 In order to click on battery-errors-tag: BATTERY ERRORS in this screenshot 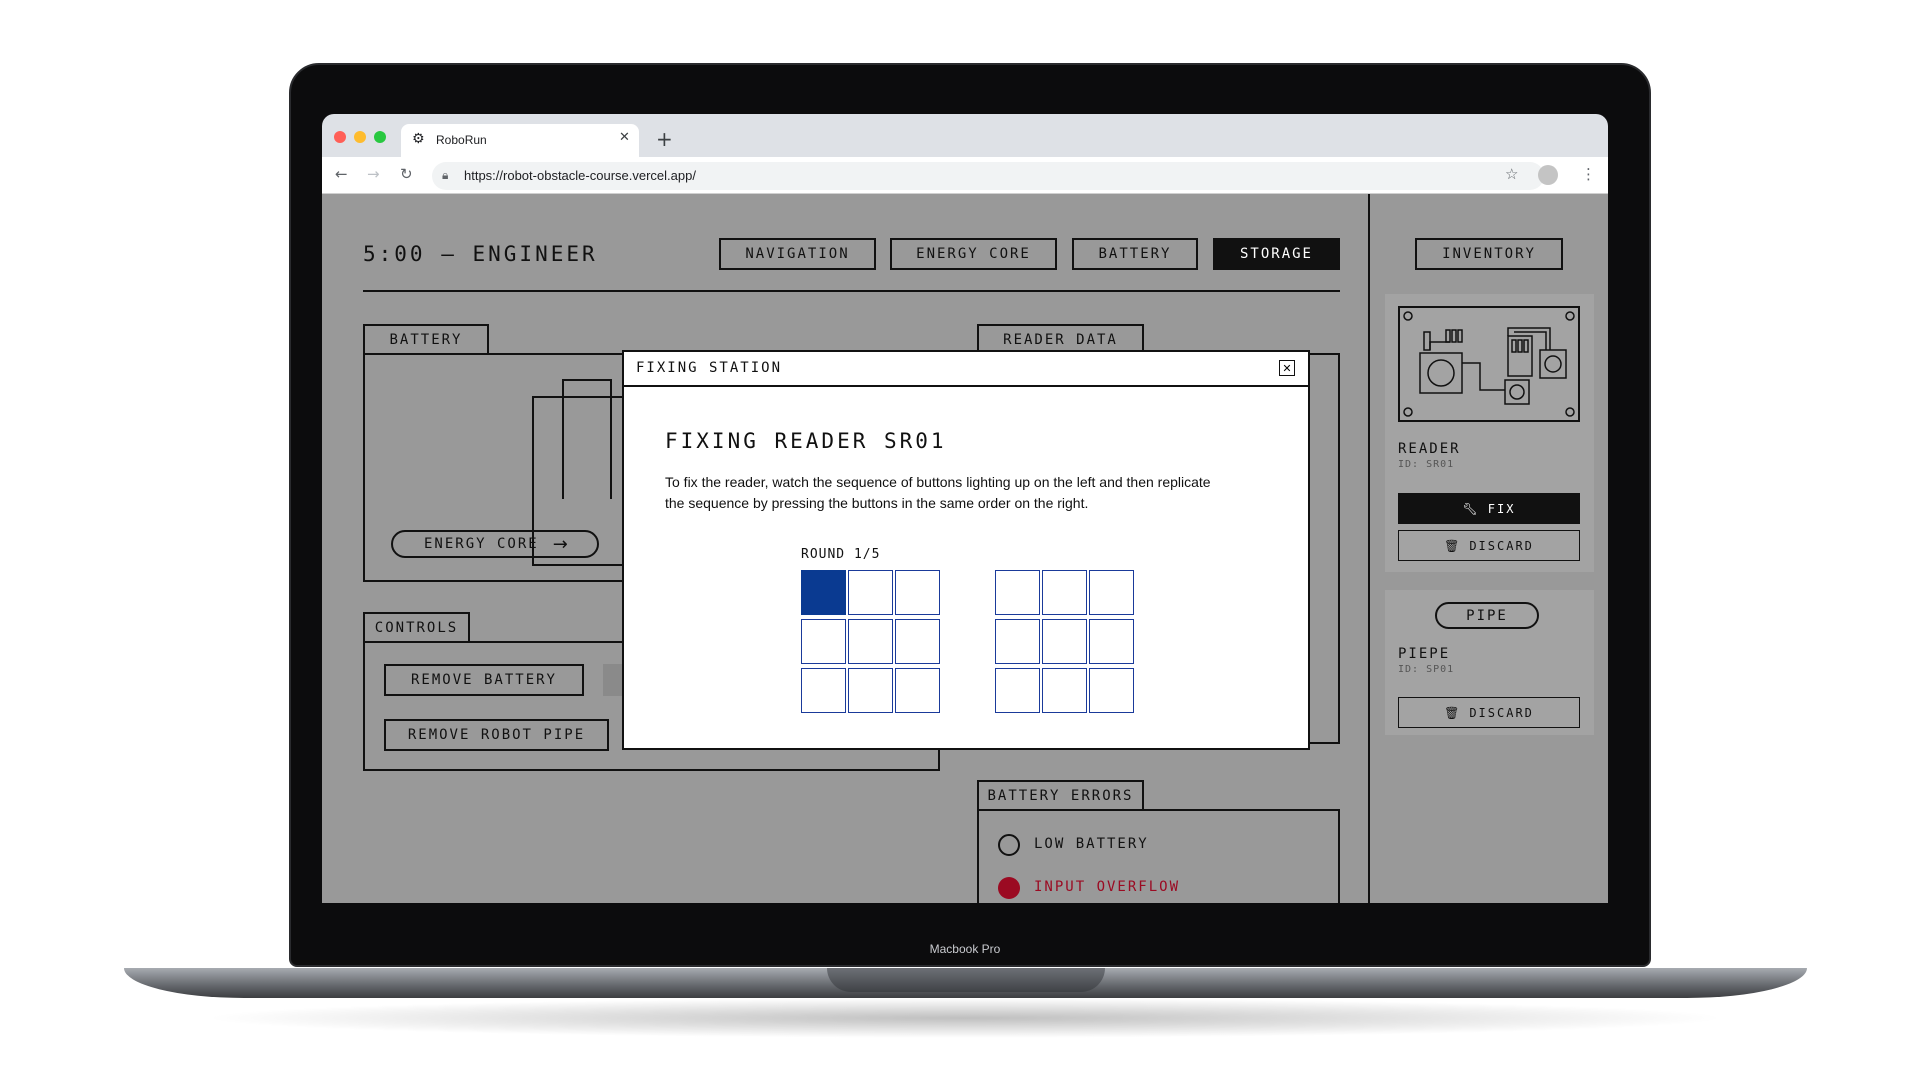, I will do `click(1060, 795)`.